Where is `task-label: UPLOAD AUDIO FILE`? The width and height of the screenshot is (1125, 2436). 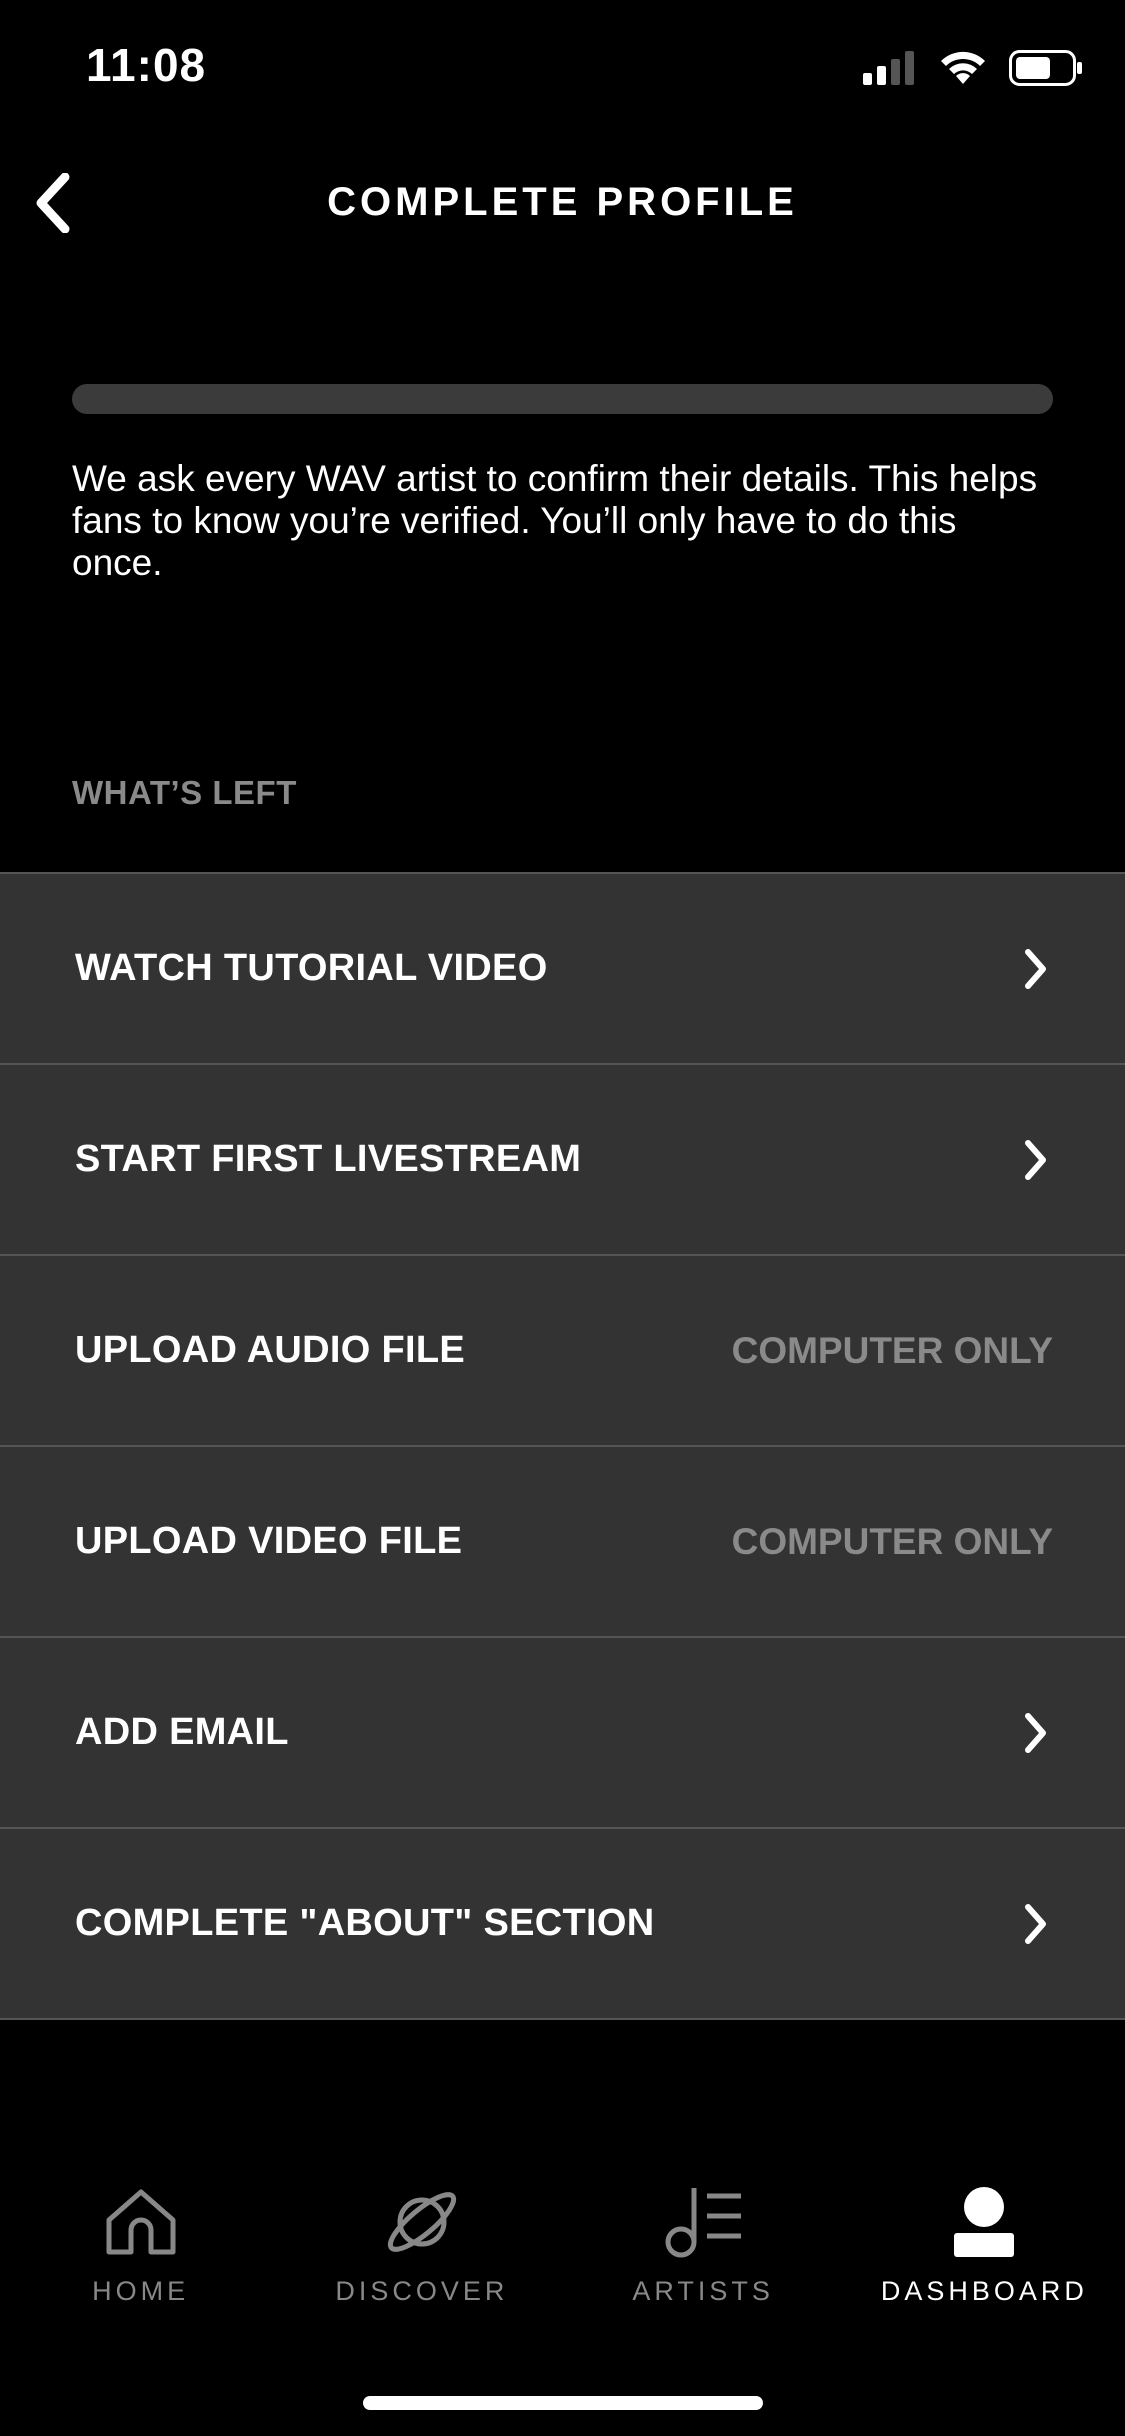
task-label: UPLOAD AUDIO FILE is located at coordinates (270, 1350).